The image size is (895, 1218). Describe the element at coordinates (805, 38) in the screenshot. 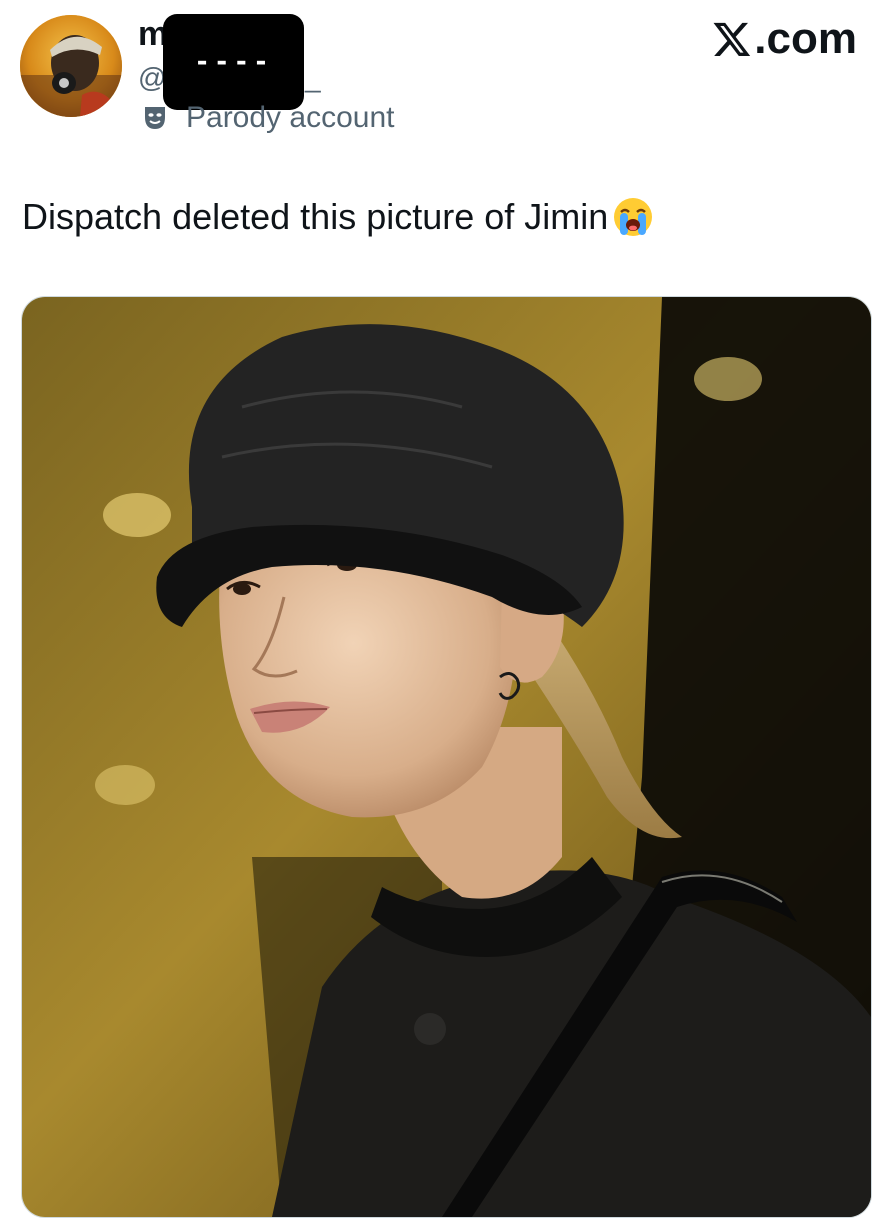

I see `site-label: .com` at that location.